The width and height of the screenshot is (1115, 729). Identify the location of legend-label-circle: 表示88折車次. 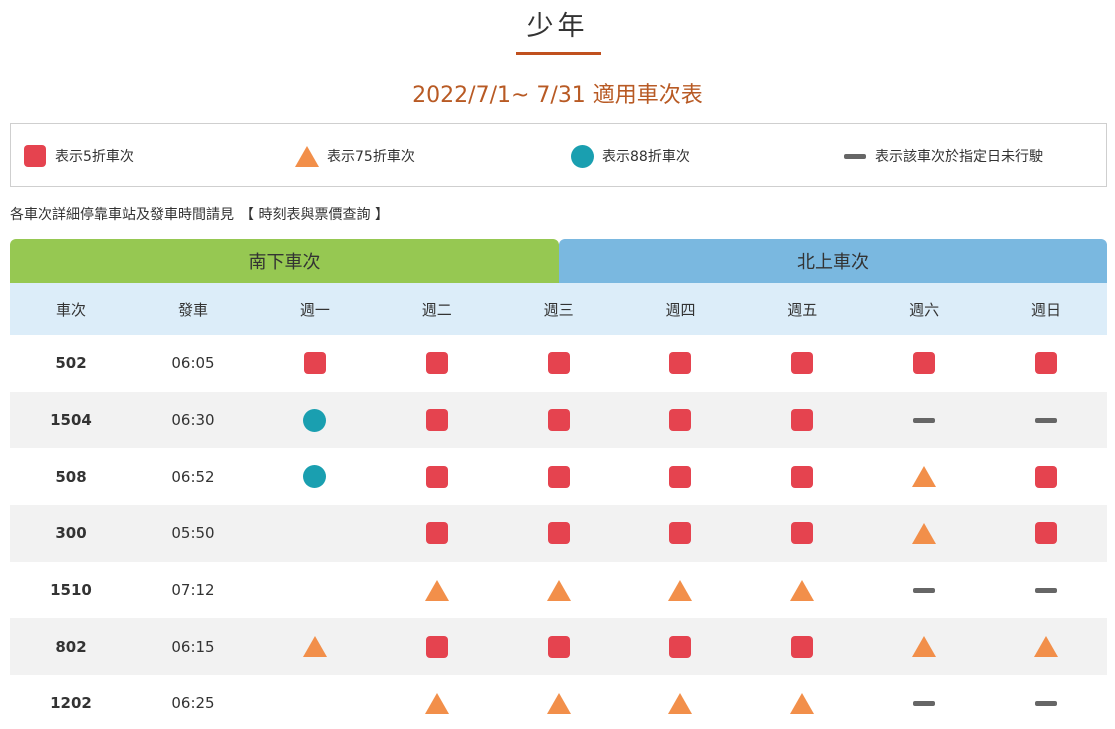
(646, 157).